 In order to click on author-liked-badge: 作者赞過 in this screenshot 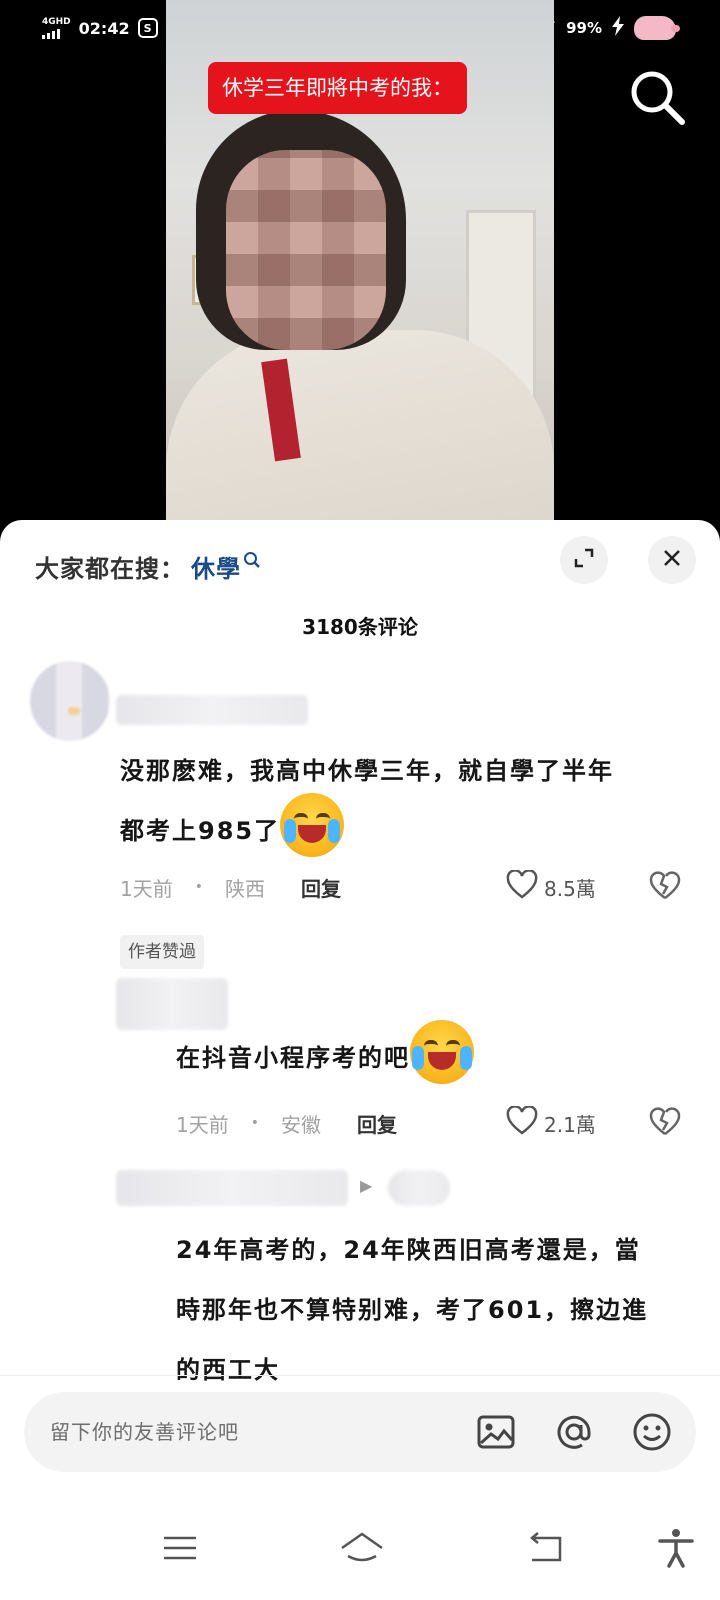, I will do `click(162, 952)`.